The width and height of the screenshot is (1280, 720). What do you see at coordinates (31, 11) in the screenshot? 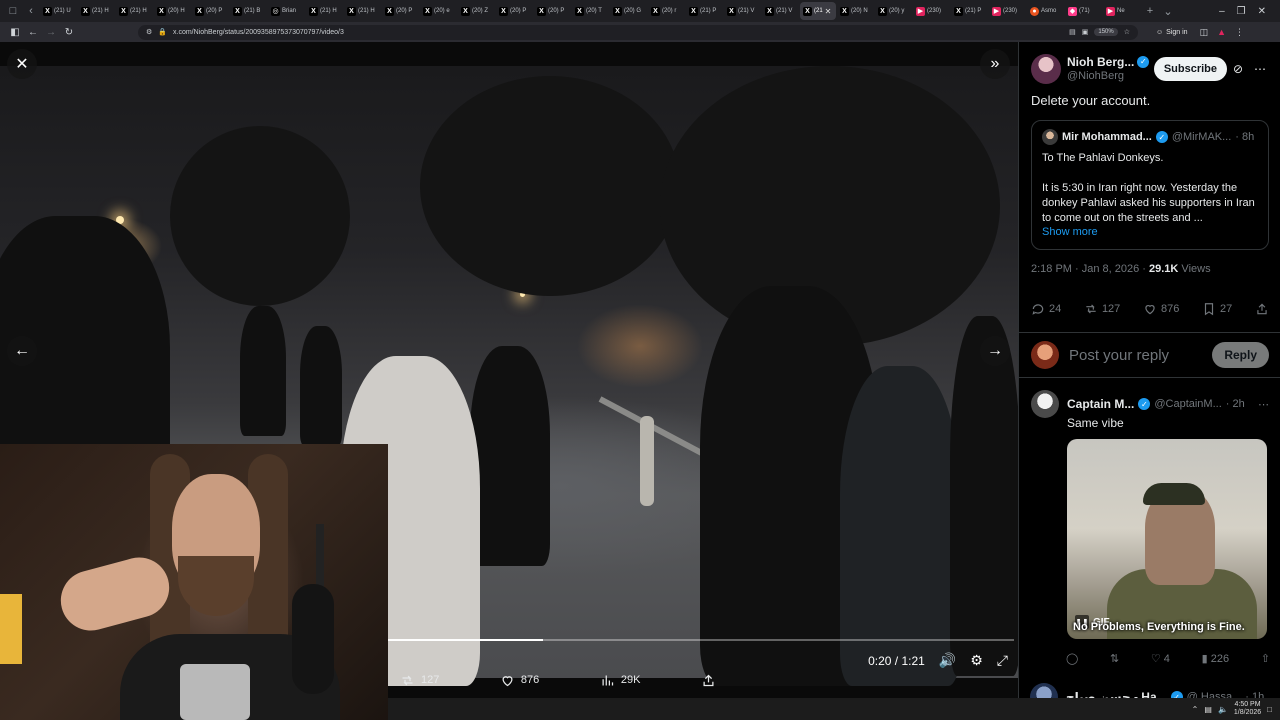
I see `tab-scroll-left-icon: ‹` at bounding box center [31, 11].